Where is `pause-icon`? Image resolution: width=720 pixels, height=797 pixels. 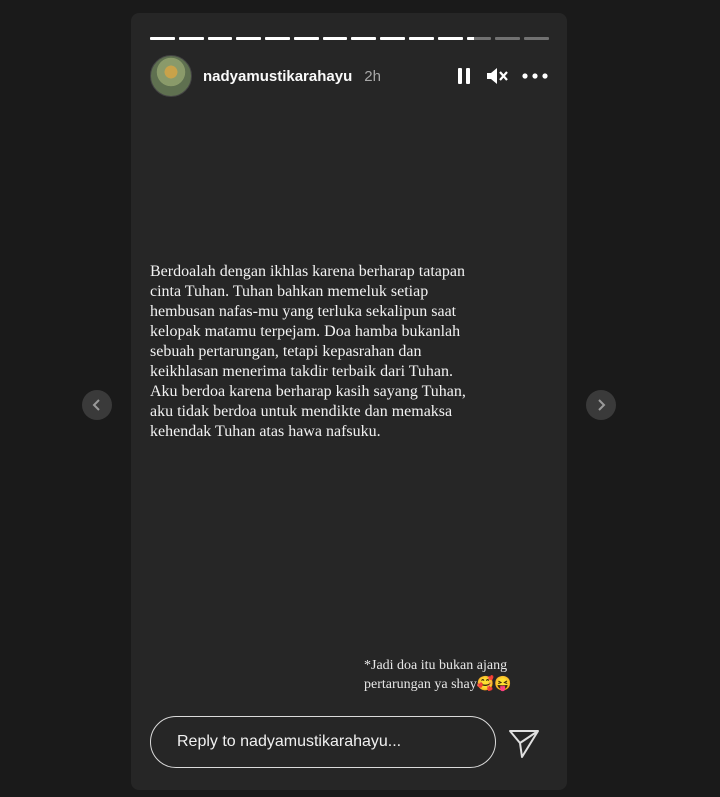
pause-icon is located at coordinates (464, 76).